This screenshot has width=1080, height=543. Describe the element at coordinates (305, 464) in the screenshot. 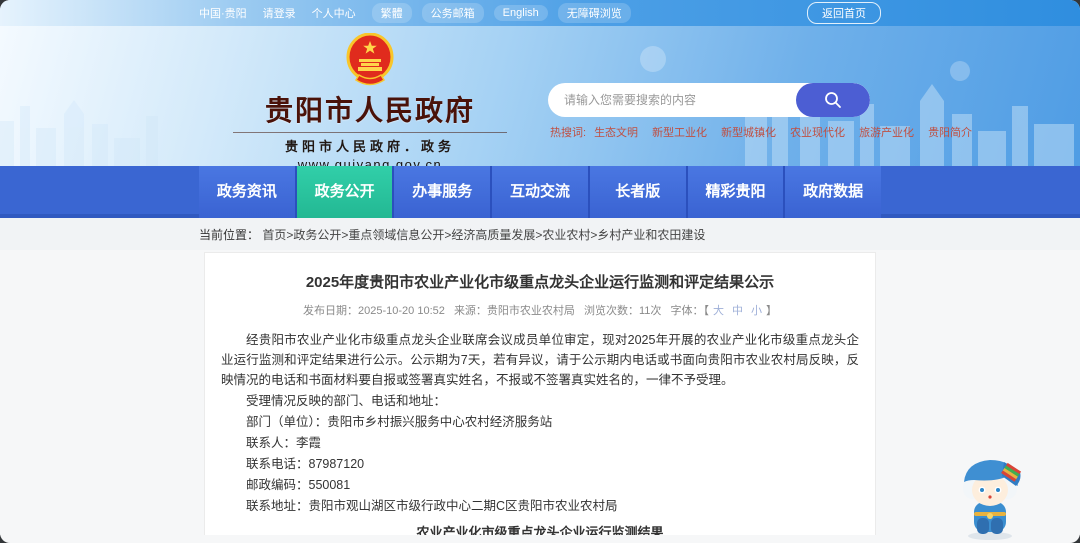

I see `contact-line: 联系电话：87987120` at that location.